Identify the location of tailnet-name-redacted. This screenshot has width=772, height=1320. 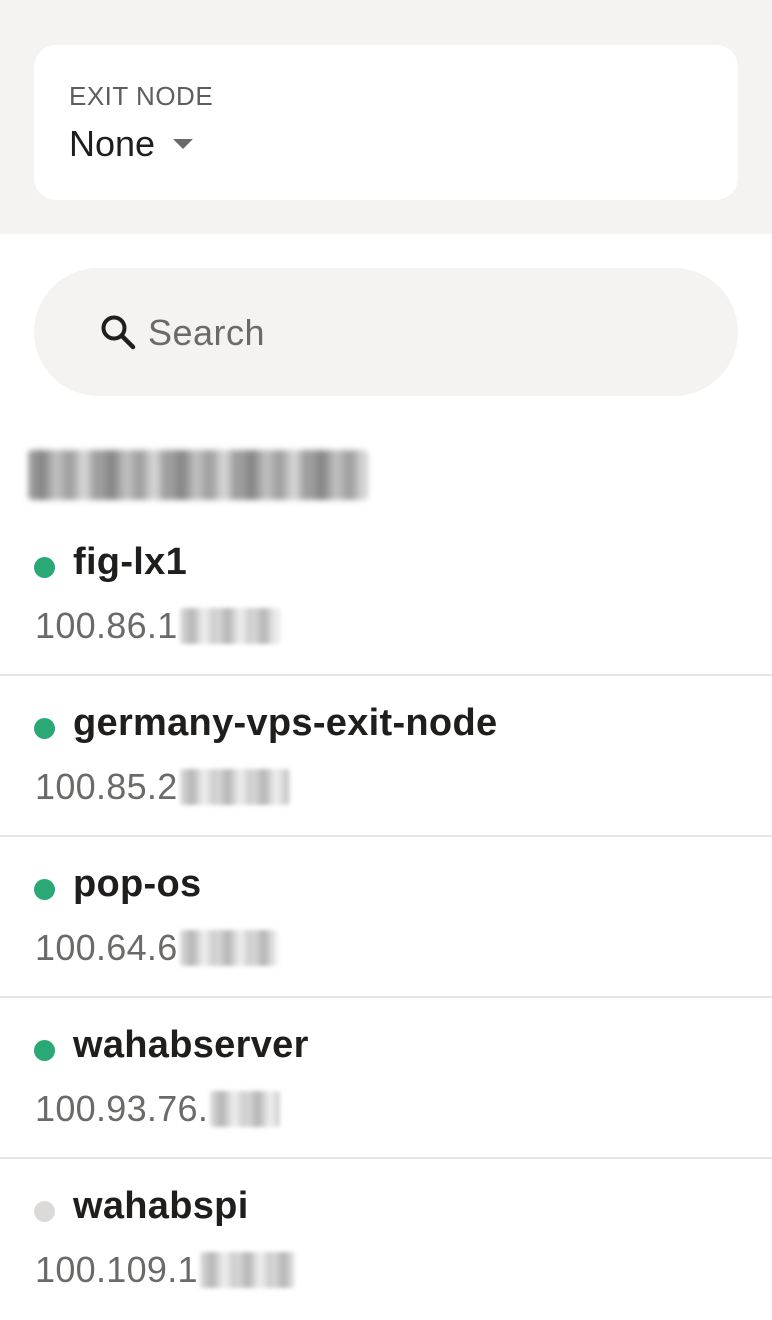
(198, 475).